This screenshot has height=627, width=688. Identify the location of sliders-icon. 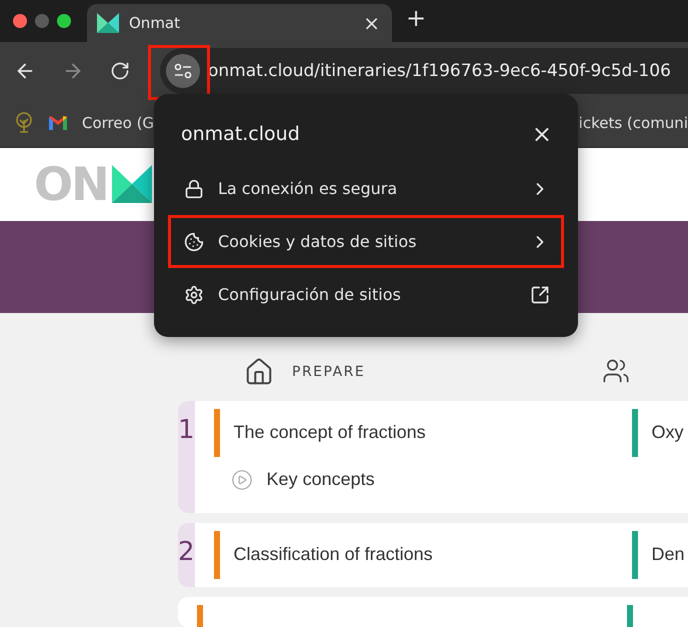
(183, 71).